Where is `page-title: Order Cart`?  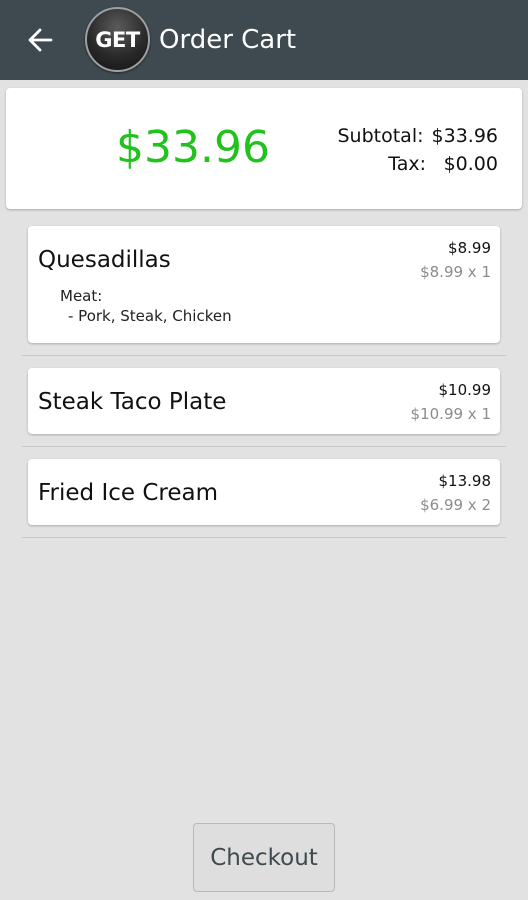 page-title: Order Cart is located at coordinates (228, 40).